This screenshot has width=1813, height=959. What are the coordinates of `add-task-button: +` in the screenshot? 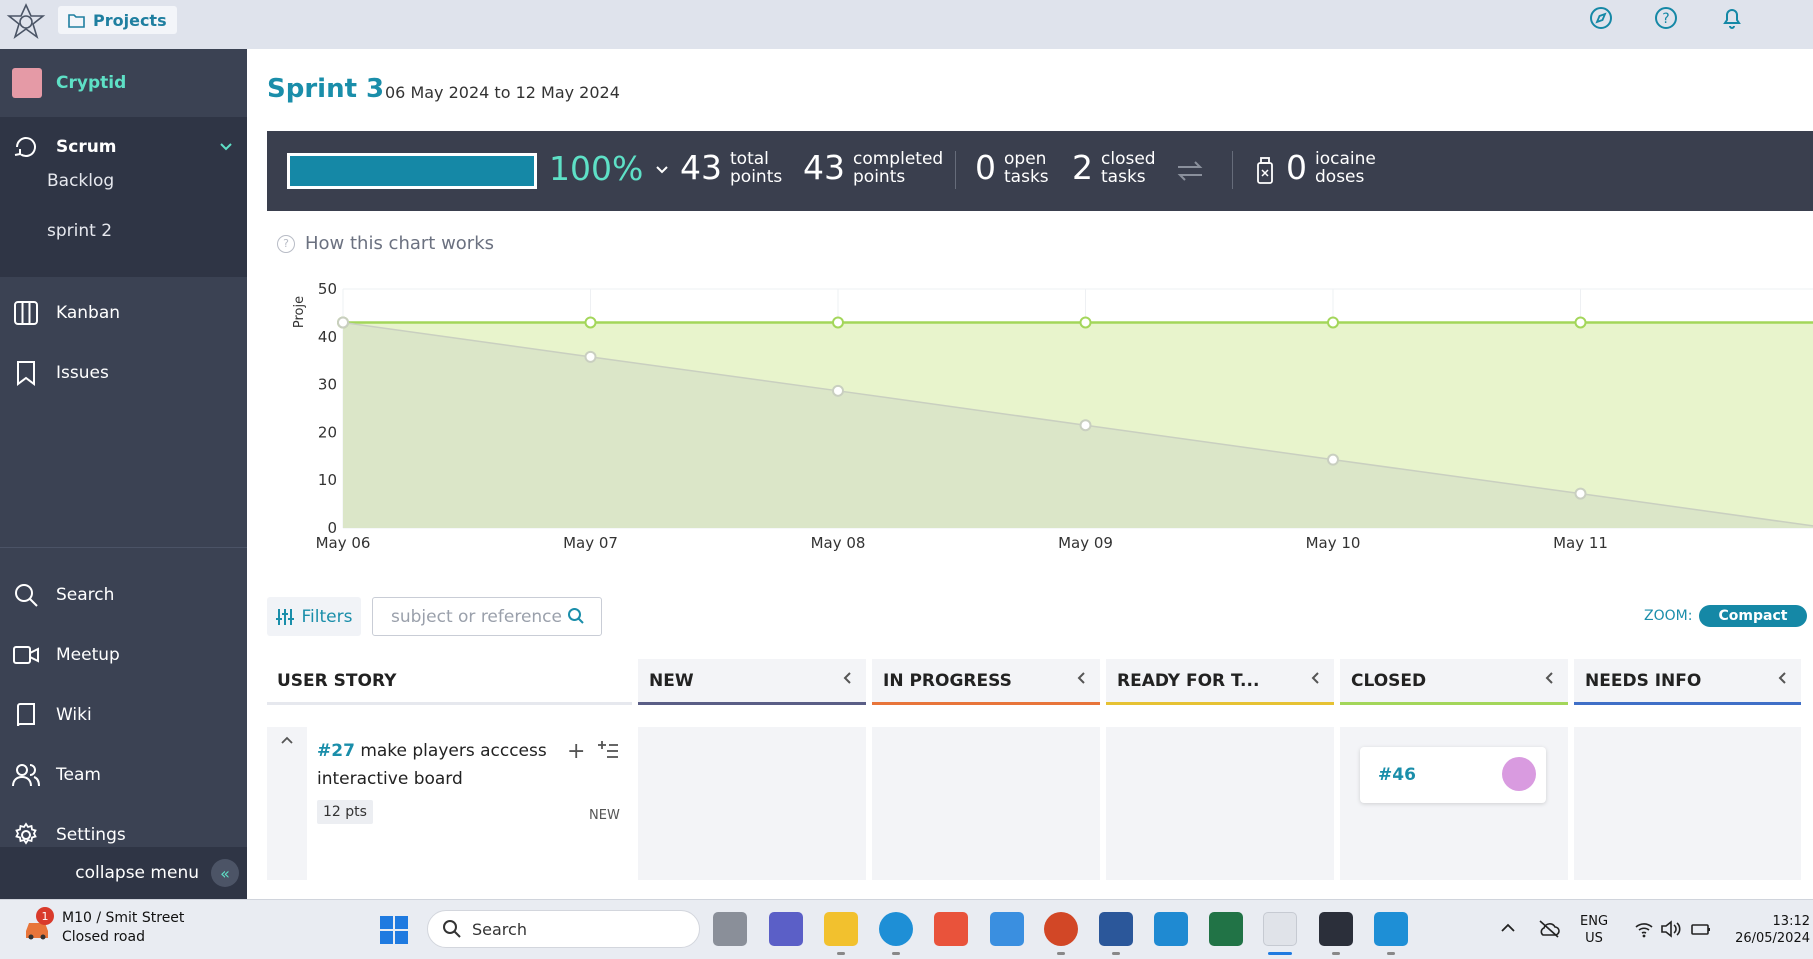 It's located at (576, 751).